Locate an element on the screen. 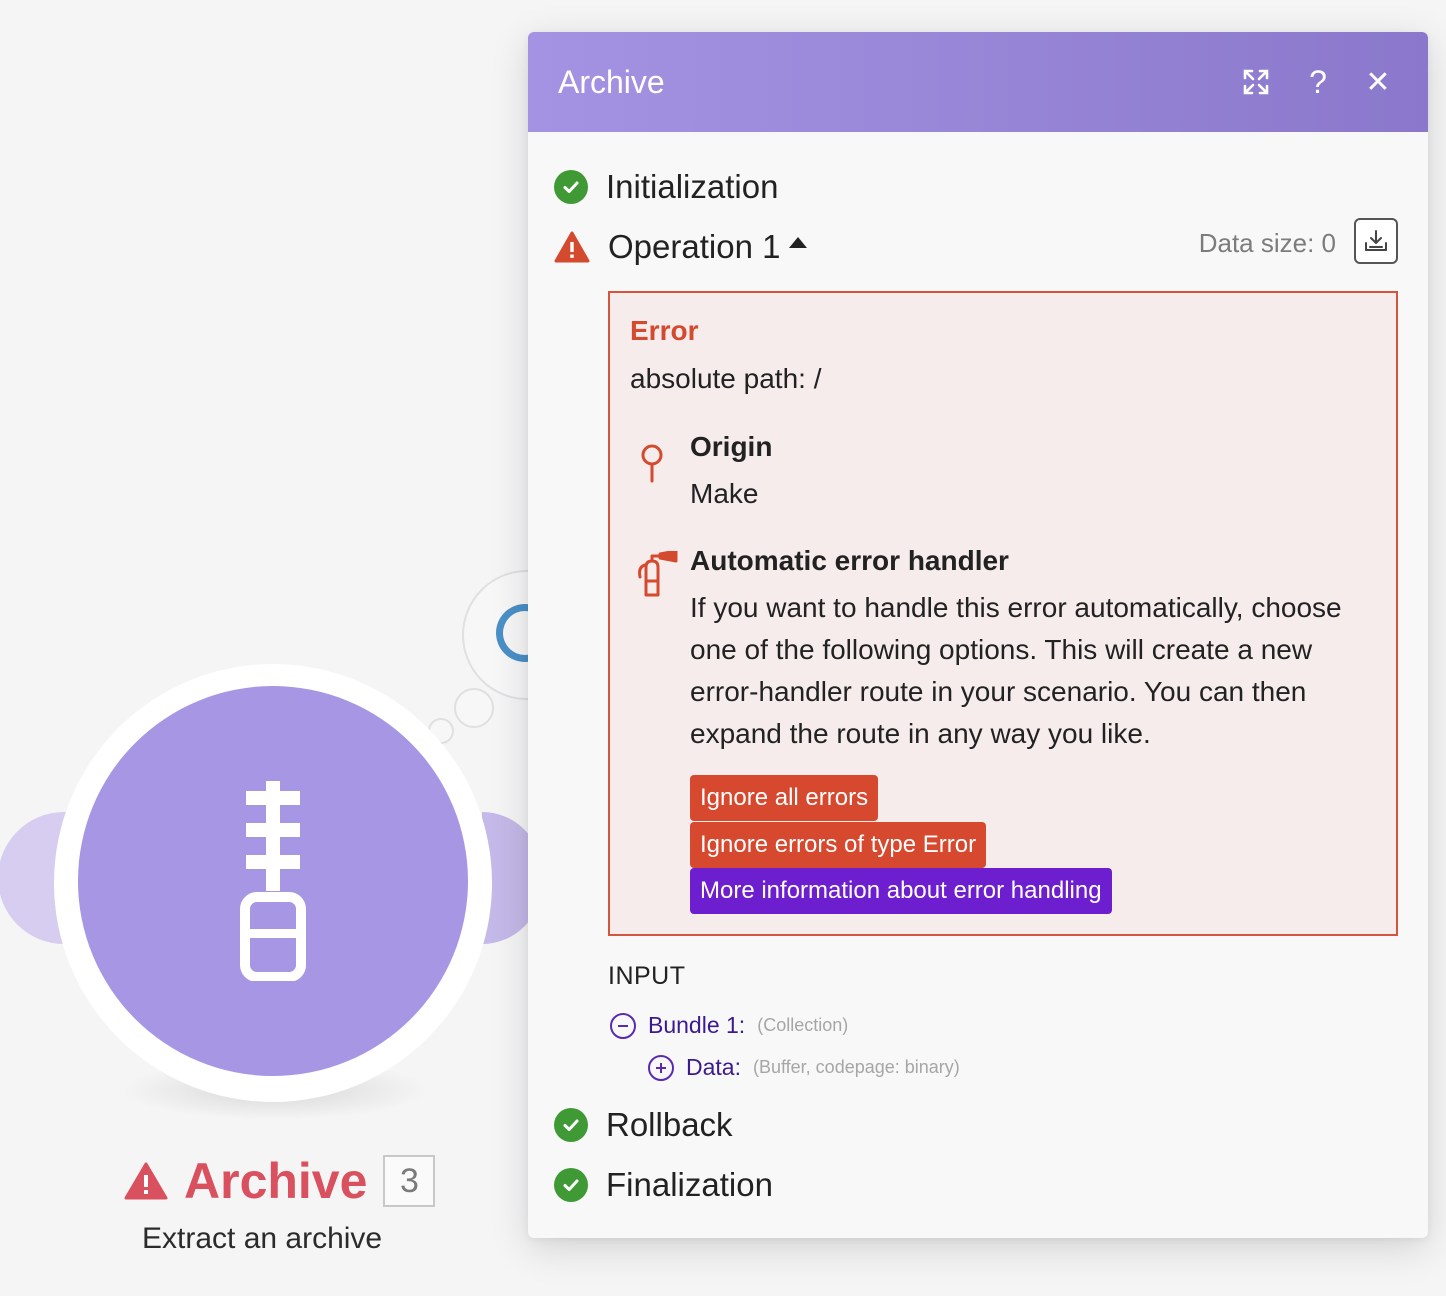  zip-archive-icon is located at coordinates (273, 881).